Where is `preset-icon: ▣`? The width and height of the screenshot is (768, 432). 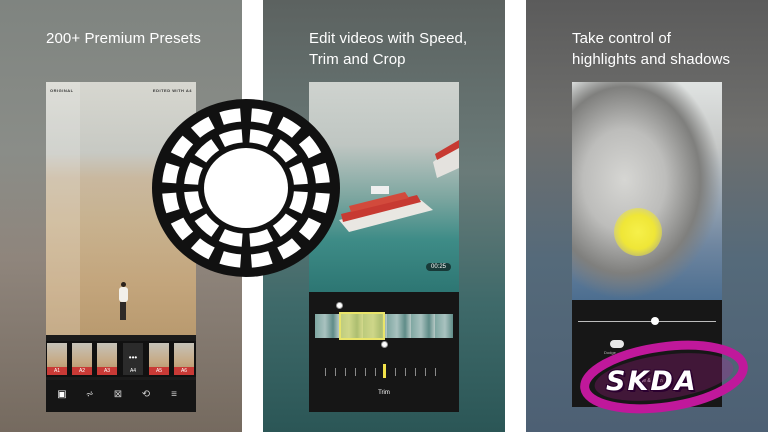 preset-icon: ▣ is located at coordinates (62, 395).